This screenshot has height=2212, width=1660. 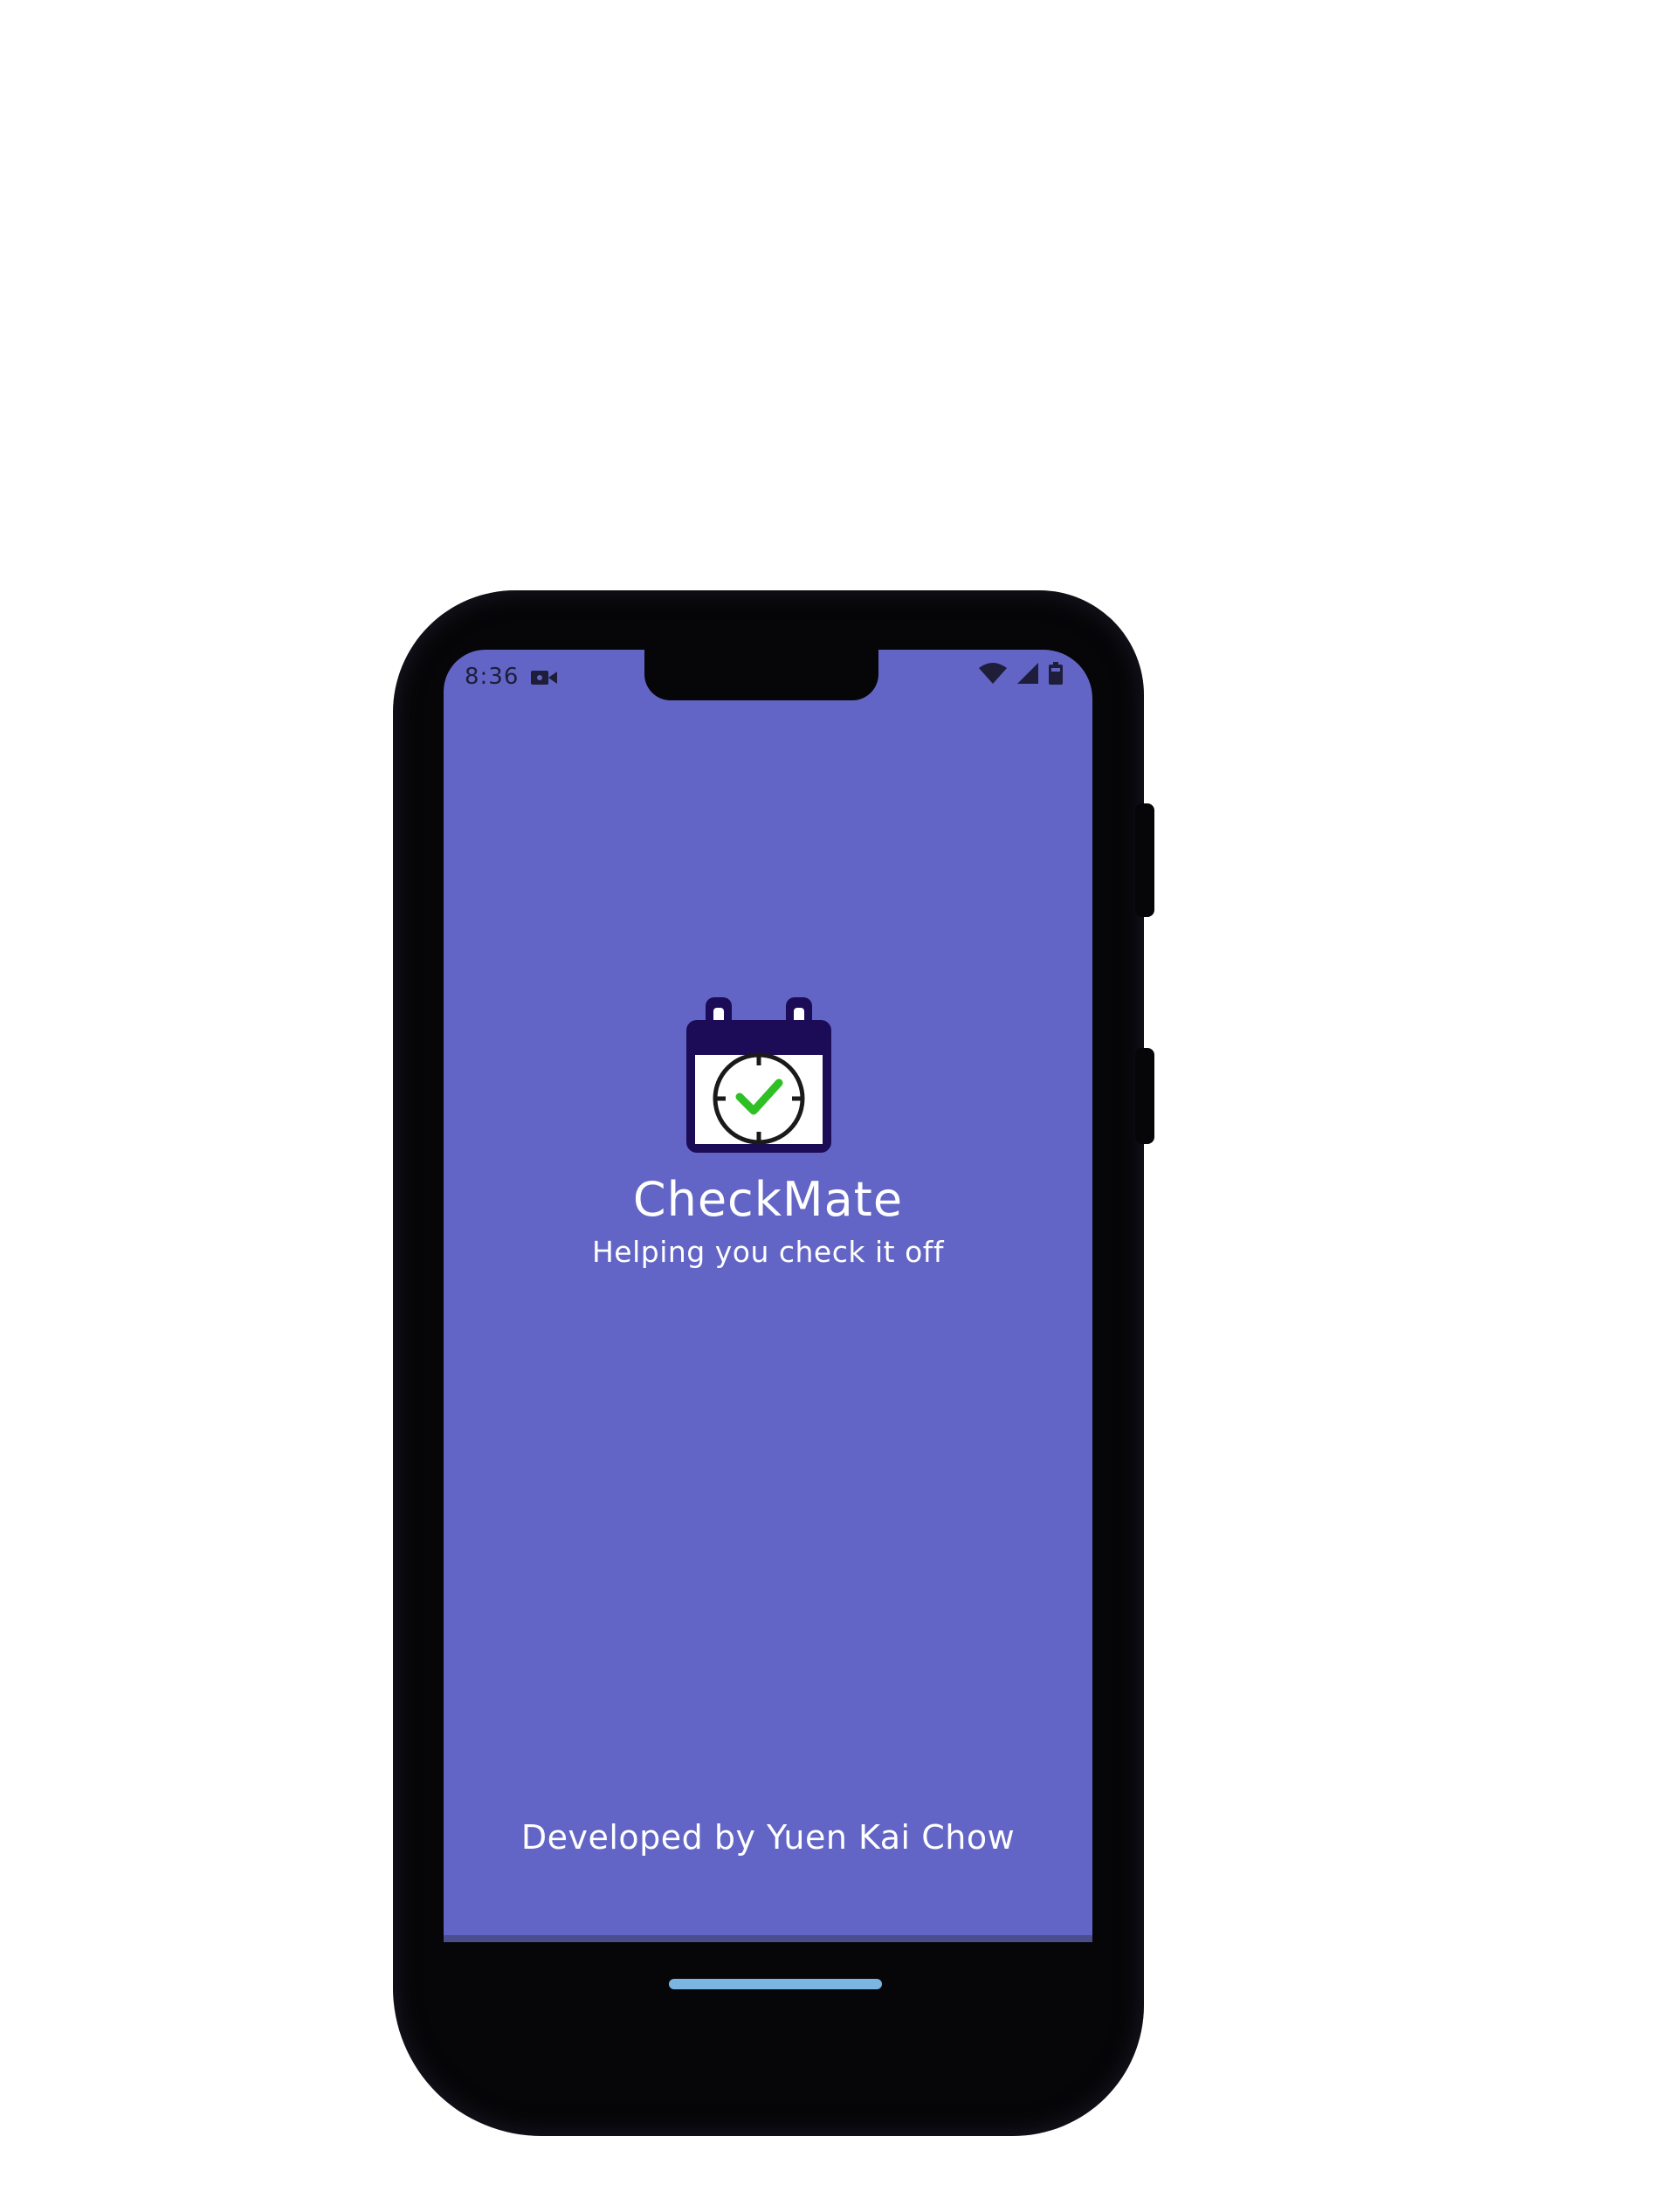 I want to click on screen-bottom-edge, so click(x=768, y=1938).